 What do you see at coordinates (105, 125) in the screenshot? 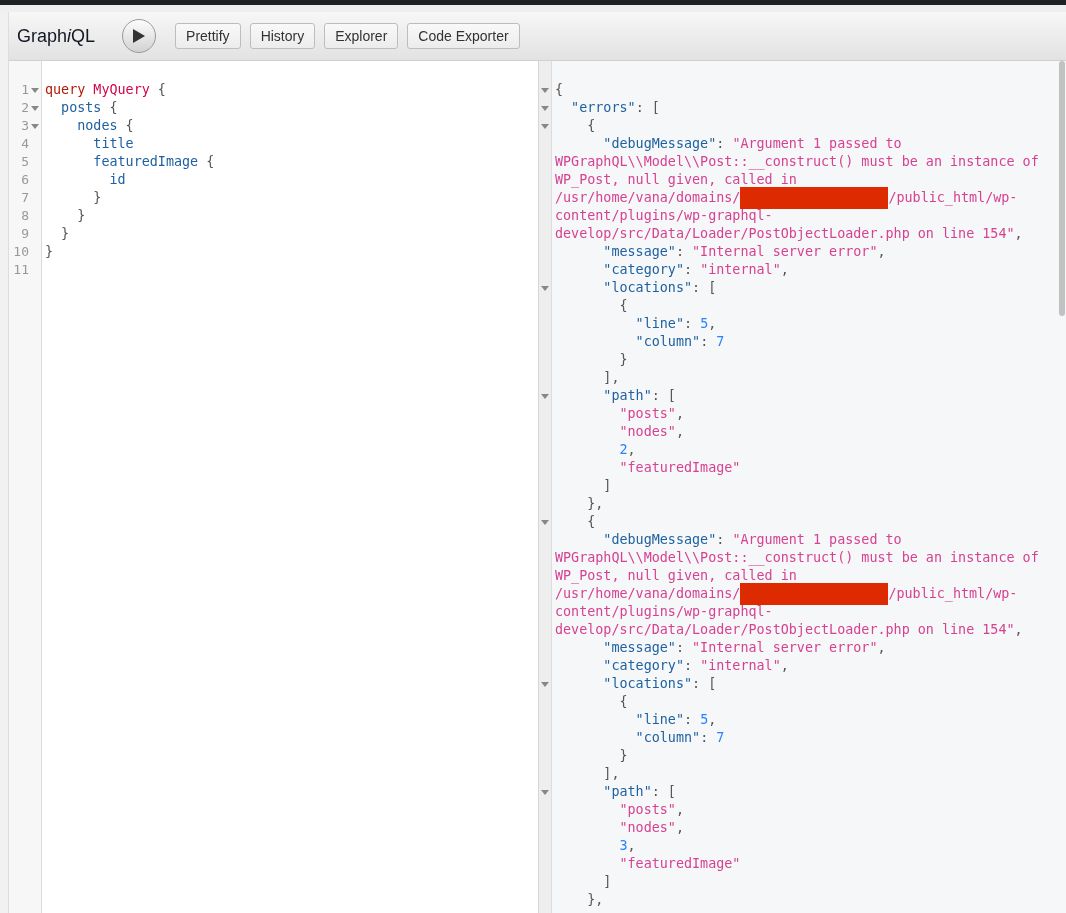
I see `code-line: nodes {` at bounding box center [105, 125].